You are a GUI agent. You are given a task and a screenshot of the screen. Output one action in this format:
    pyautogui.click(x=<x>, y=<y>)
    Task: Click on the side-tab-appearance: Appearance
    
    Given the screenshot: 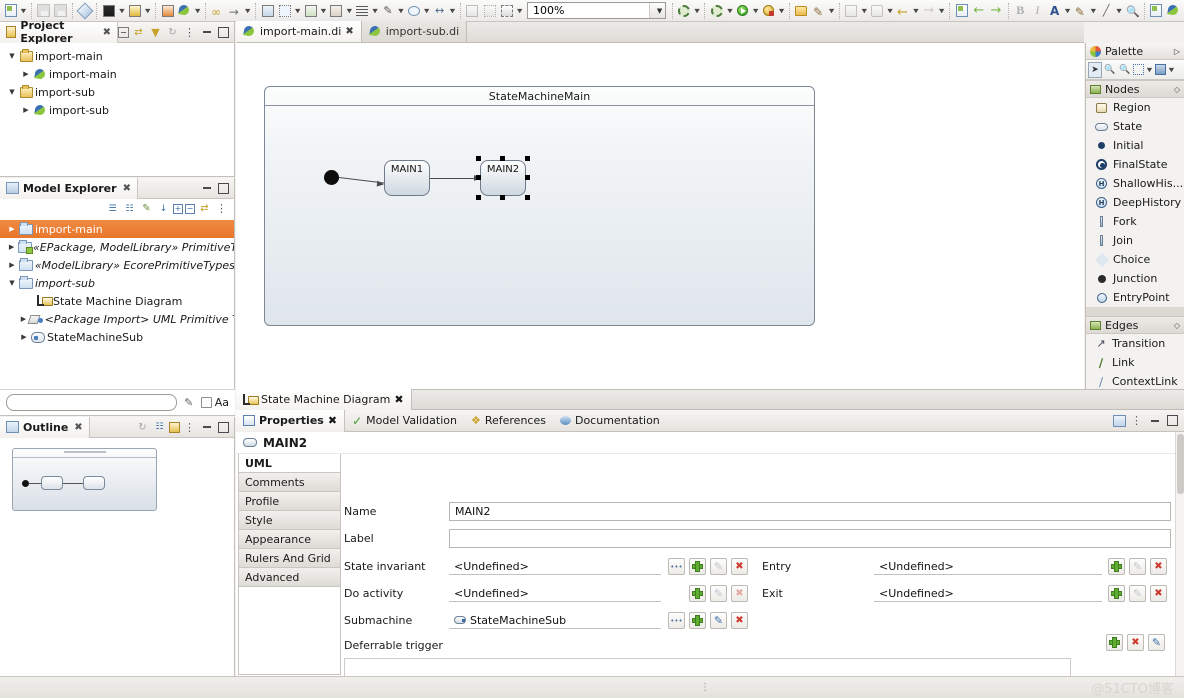 What is the action you would take?
    pyautogui.click(x=289, y=539)
    